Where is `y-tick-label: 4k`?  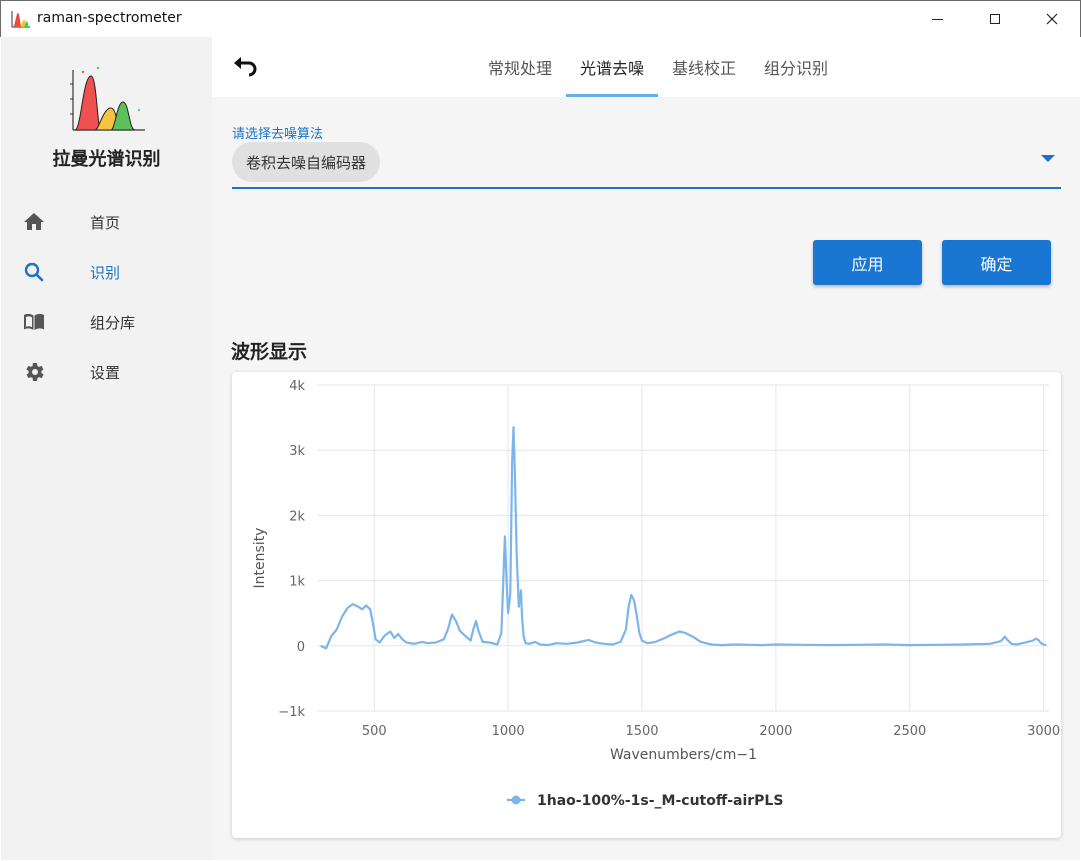 y-tick-label: 4k is located at coordinates (297, 386).